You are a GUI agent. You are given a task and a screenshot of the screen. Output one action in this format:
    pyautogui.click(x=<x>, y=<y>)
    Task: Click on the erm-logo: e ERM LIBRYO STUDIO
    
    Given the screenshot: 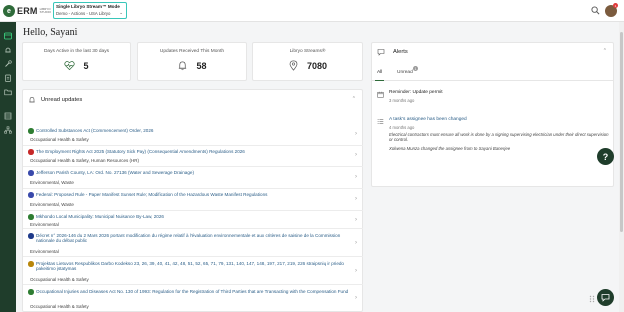 What is the action you would take?
    pyautogui.click(x=27, y=11)
    